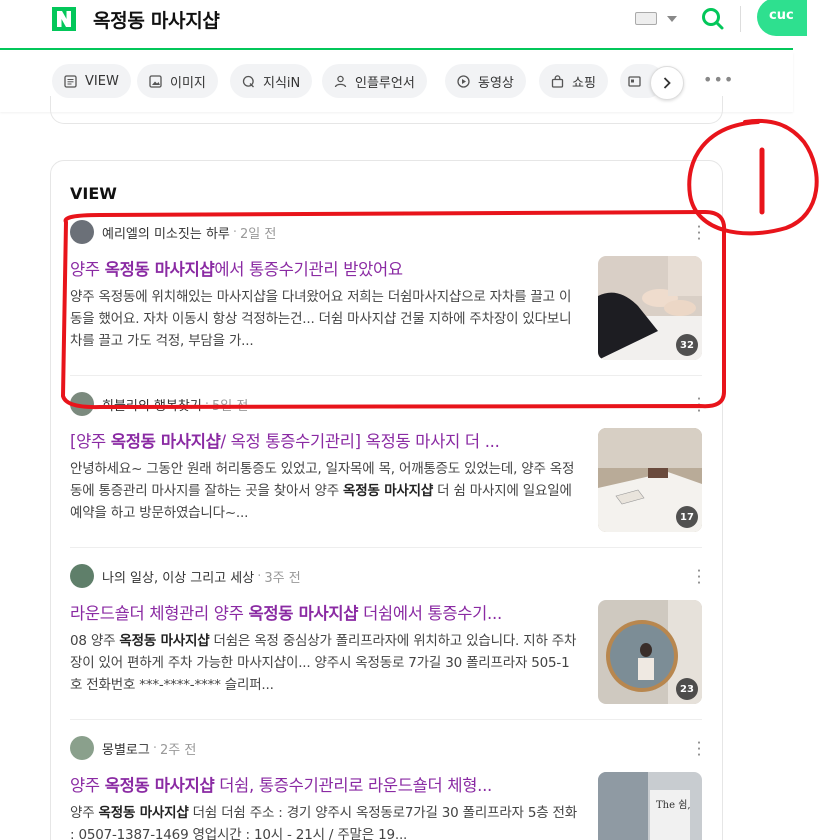  What do you see at coordinates (718, 79) in the screenshot?
I see `more-tabs-icon: •••` at bounding box center [718, 79].